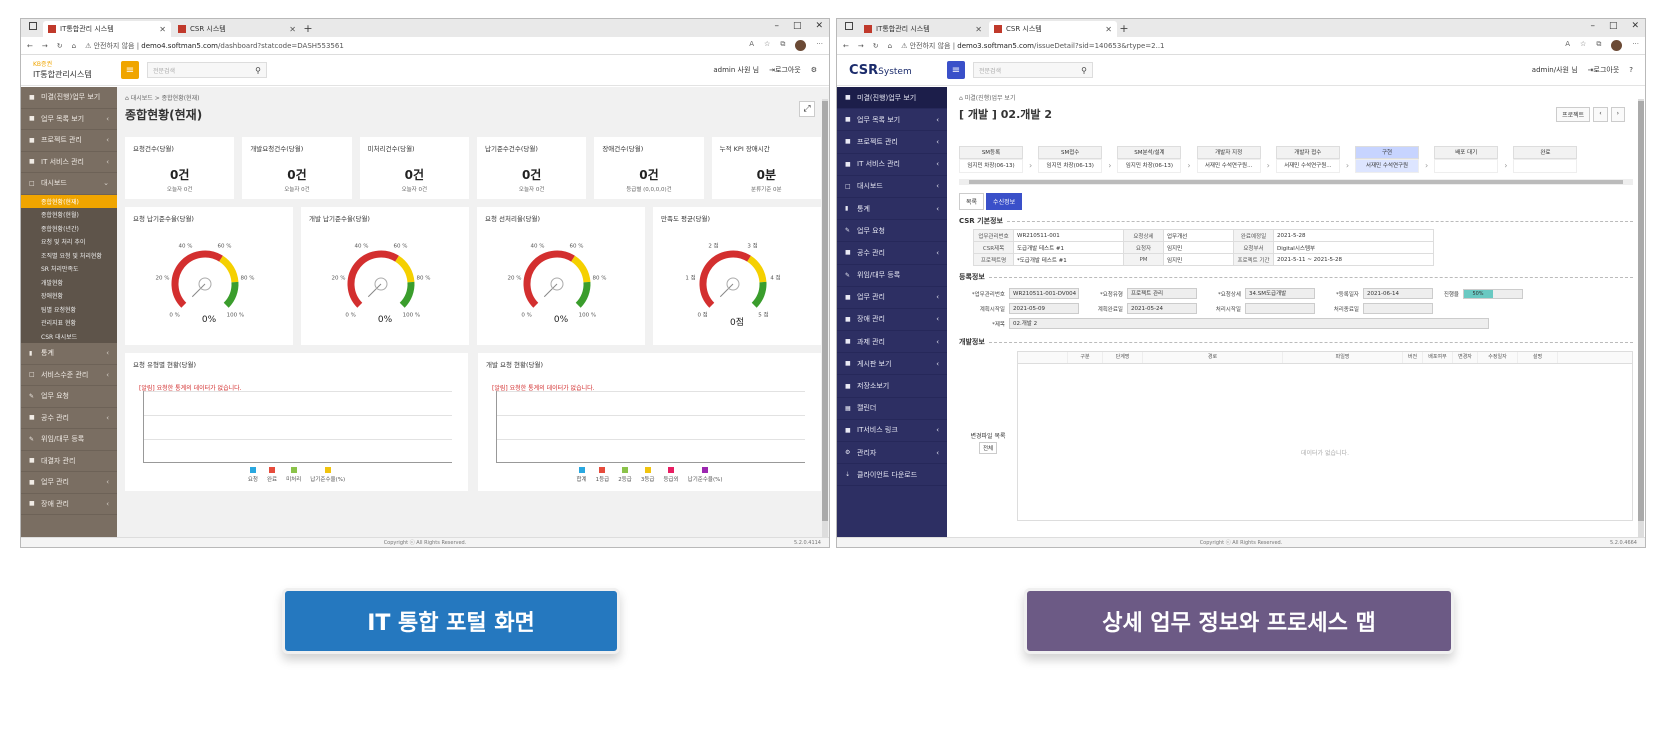 This screenshot has width=1660, height=750. Describe the element at coordinates (1296, 182) in the screenshot. I see `process-map-scrollbar` at that location.